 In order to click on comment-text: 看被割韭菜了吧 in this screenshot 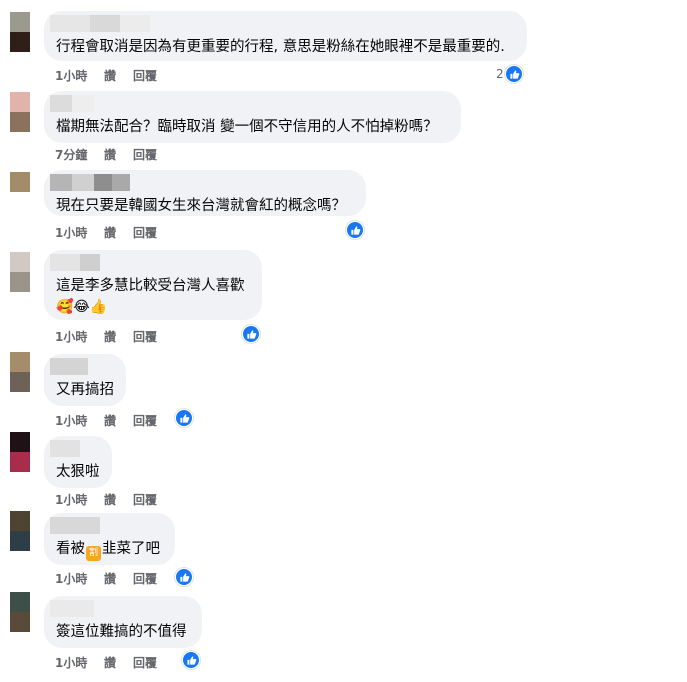, I will do `click(109, 550)`.